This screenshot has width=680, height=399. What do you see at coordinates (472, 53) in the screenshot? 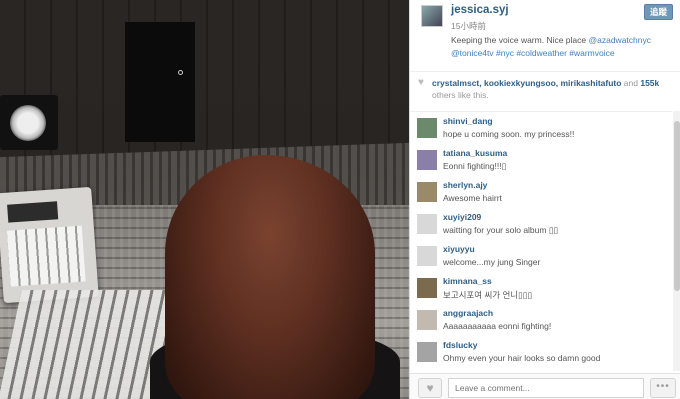
I see `caption-mention-tonice4tv: @tonice4tv` at bounding box center [472, 53].